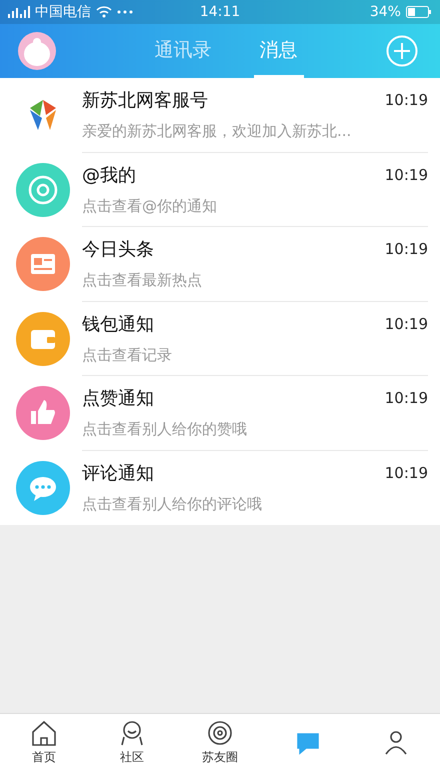 This screenshot has height=770, width=440. Describe the element at coordinates (118, 398) in the screenshot. I see `message-title: 点赞通知` at that location.